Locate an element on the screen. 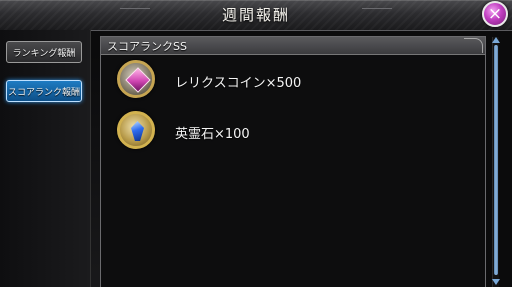 This screenshot has width=512, height=287. tab-score-rank-reward: スコアランク報酬 is located at coordinates (44, 91).